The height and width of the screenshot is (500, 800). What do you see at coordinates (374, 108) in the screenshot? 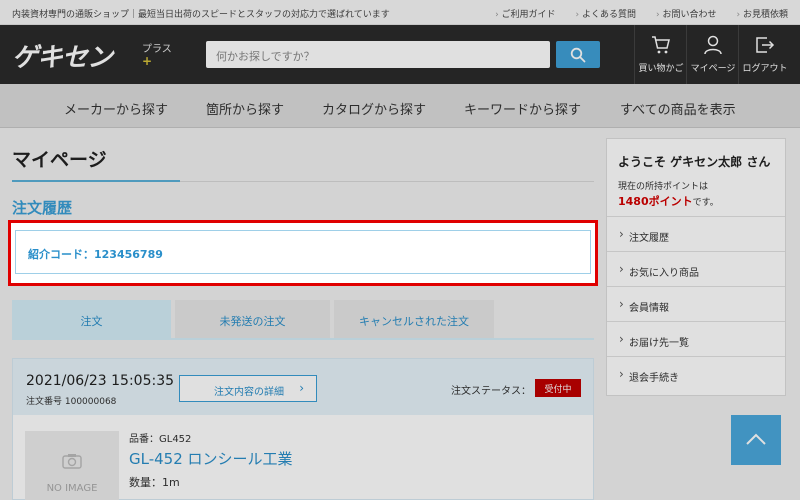
I see `nav-catalog: カタログから探す` at bounding box center [374, 108].